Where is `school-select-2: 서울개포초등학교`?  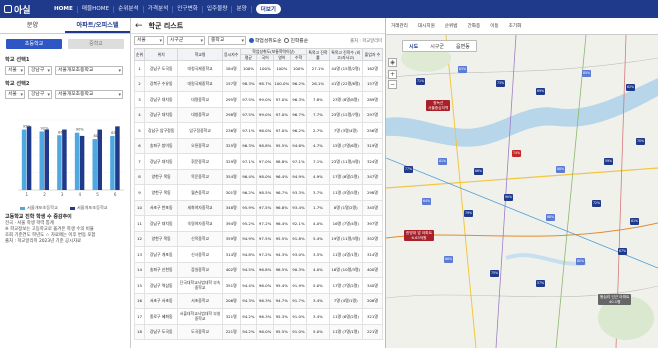
school-select-2: 서울개포초등학교 is located at coordinates (89, 94).